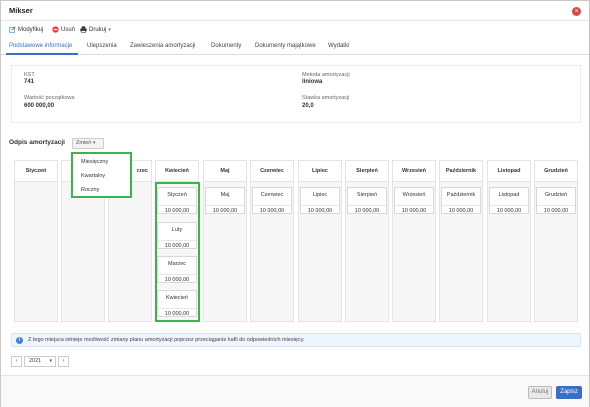  I want to click on card-month: Maj, so click(225, 195).